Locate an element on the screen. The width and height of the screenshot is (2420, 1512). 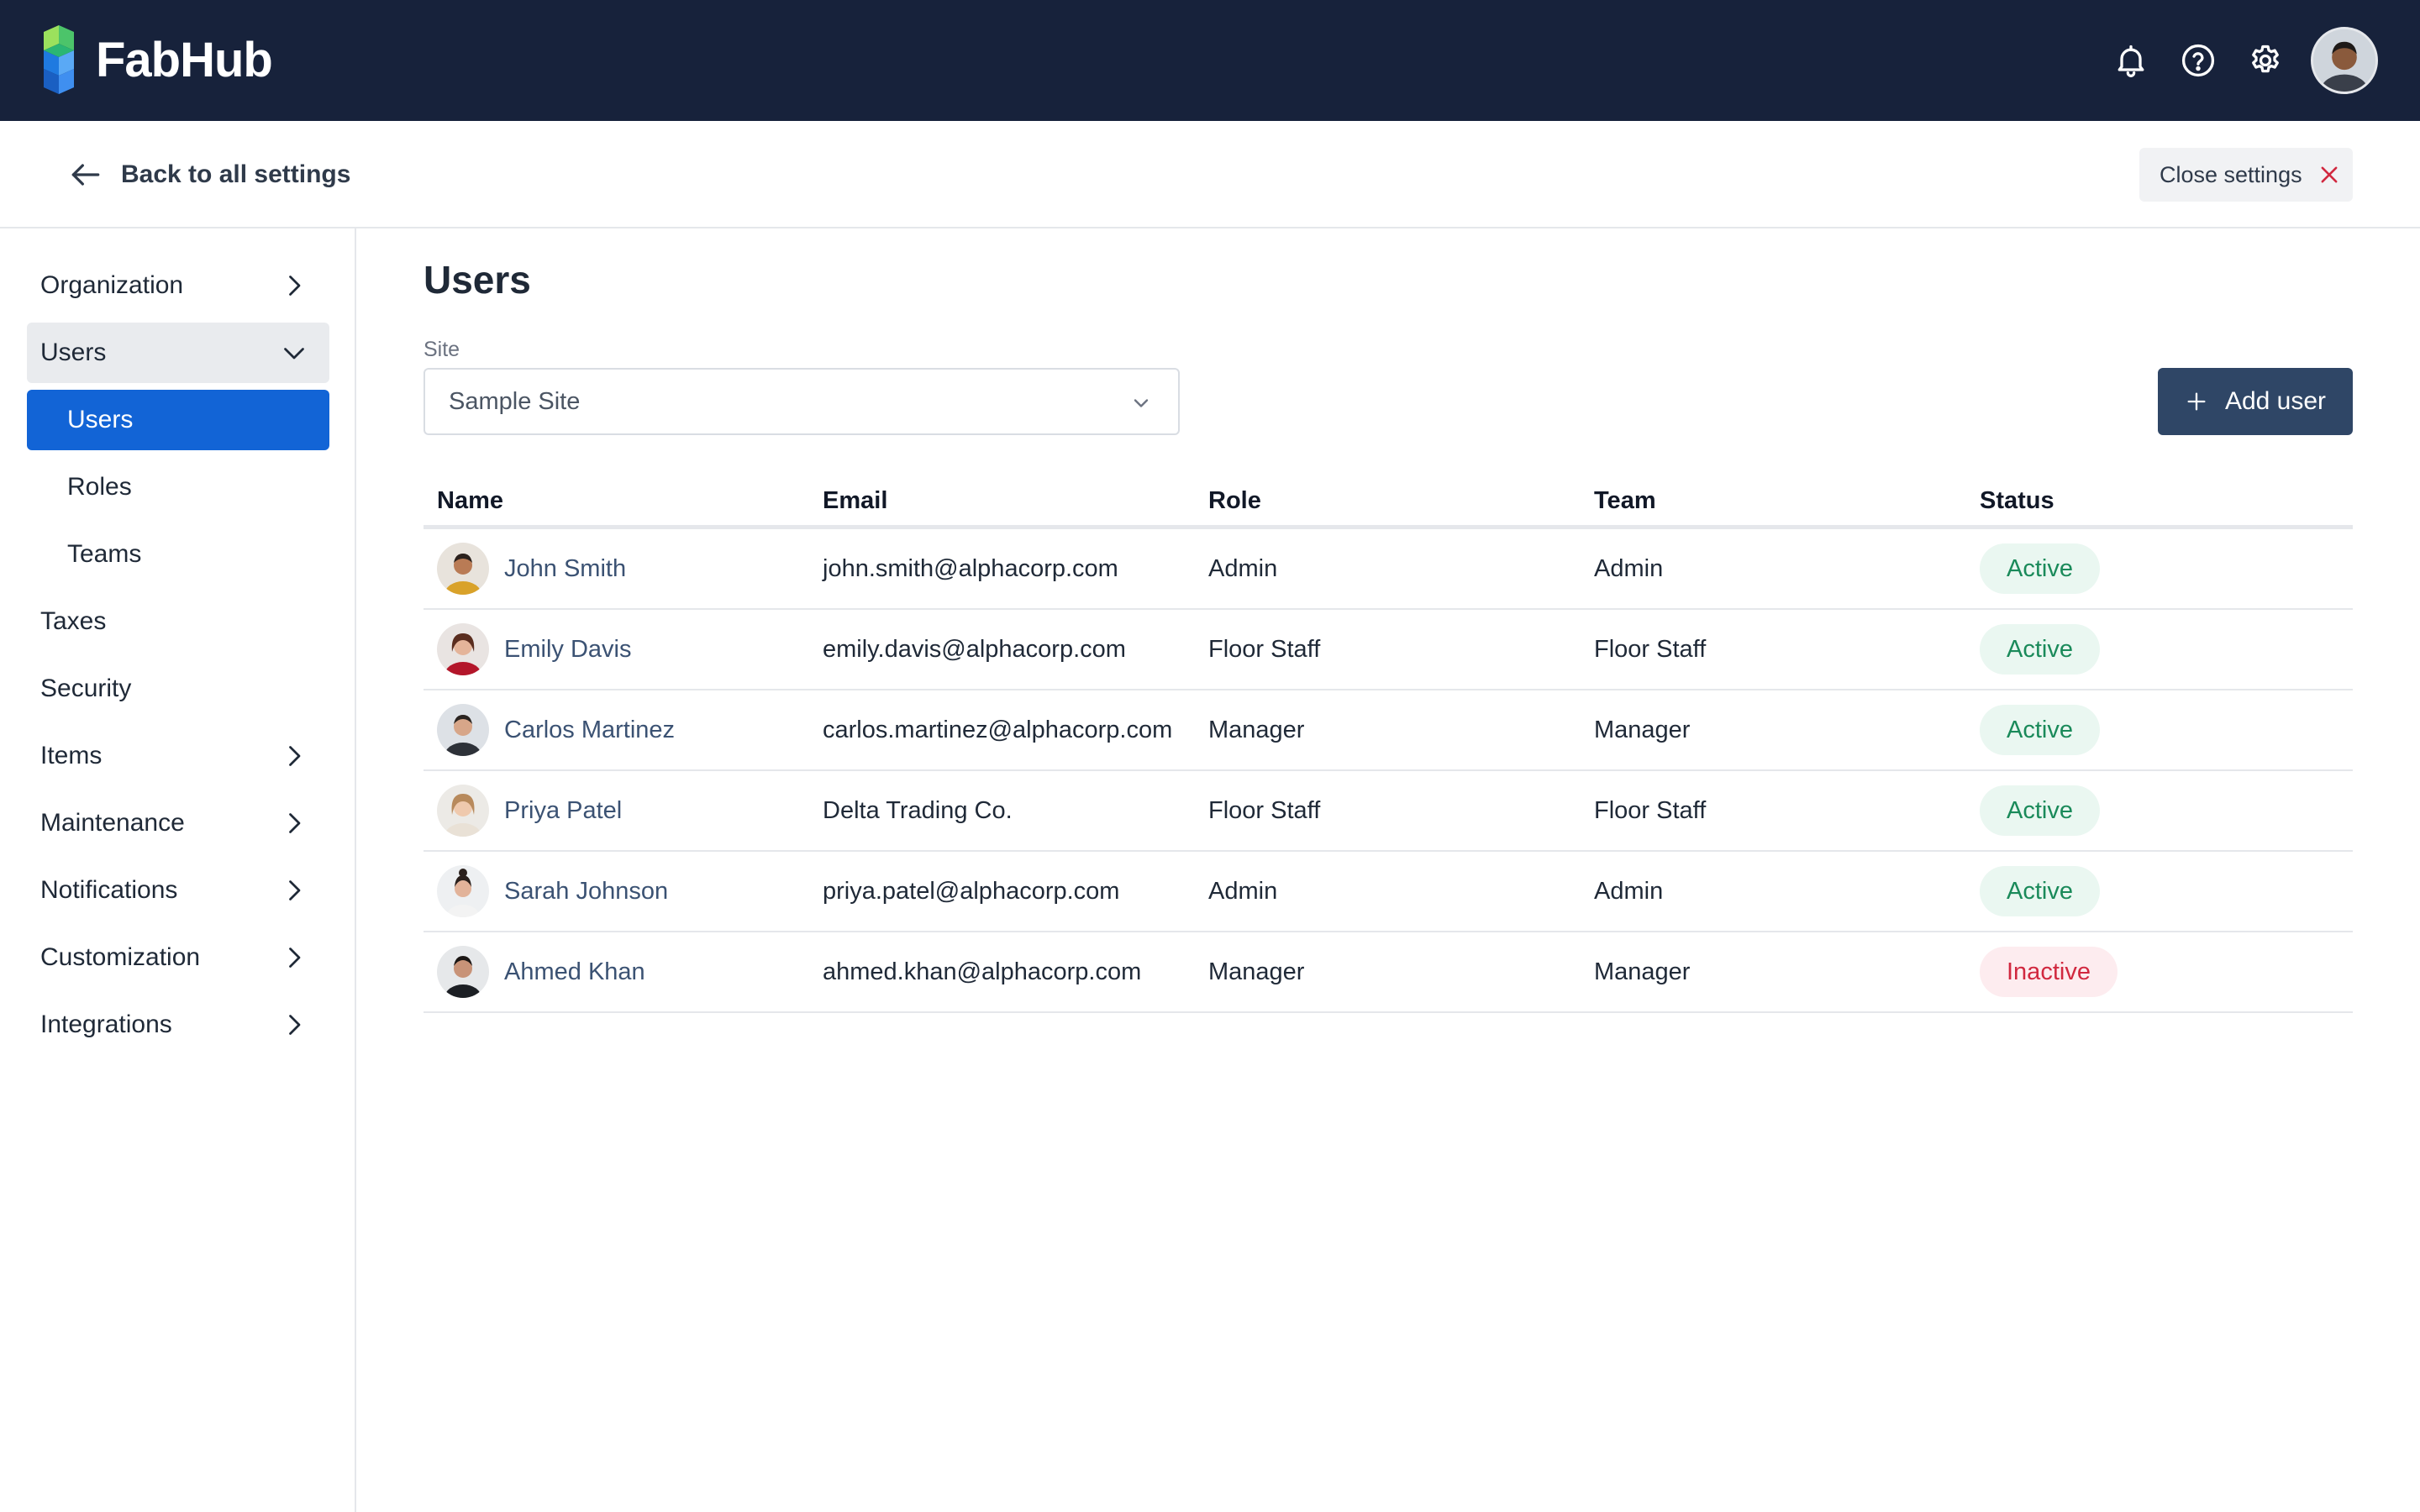
user-name-link: Ahmed Khan is located at coordinates (574, 972).